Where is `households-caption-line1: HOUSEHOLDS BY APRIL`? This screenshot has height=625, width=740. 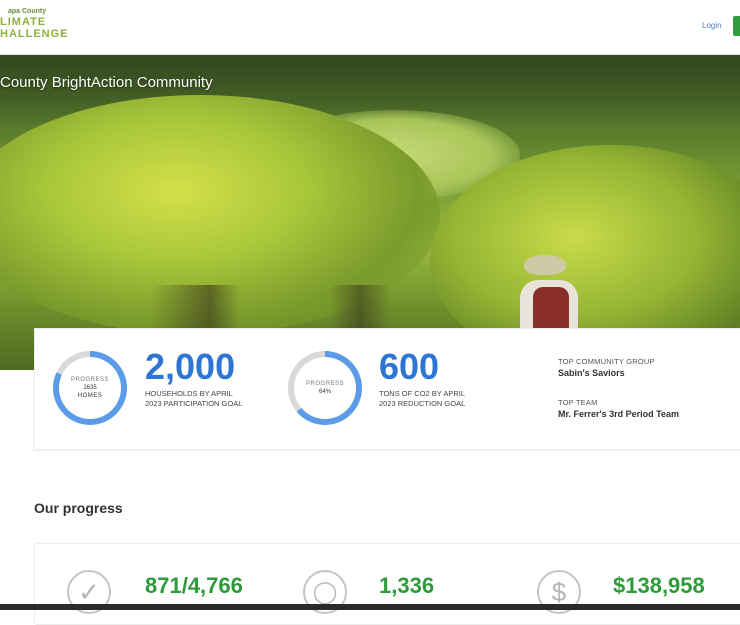
households-caption-line1: HOUSEHOLDS BY APRIL is located at coordinates (189, 393).